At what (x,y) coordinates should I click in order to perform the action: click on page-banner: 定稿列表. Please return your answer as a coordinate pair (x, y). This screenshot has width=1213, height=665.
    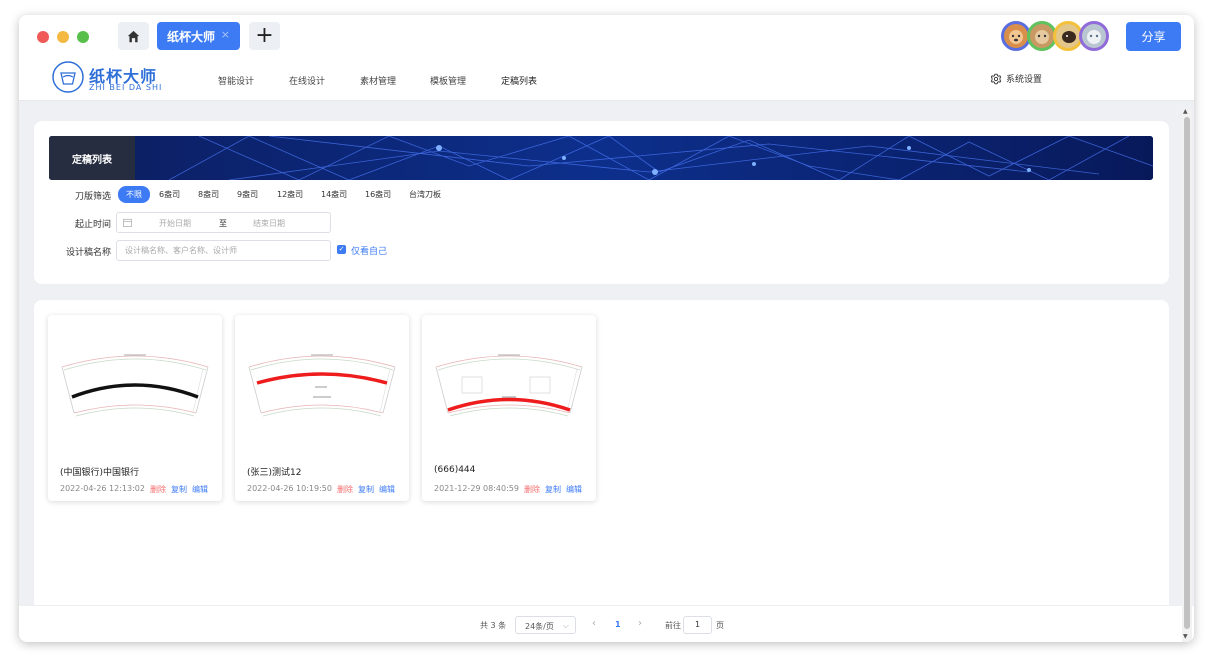
    Looking at the image, I should click on (601, 158).